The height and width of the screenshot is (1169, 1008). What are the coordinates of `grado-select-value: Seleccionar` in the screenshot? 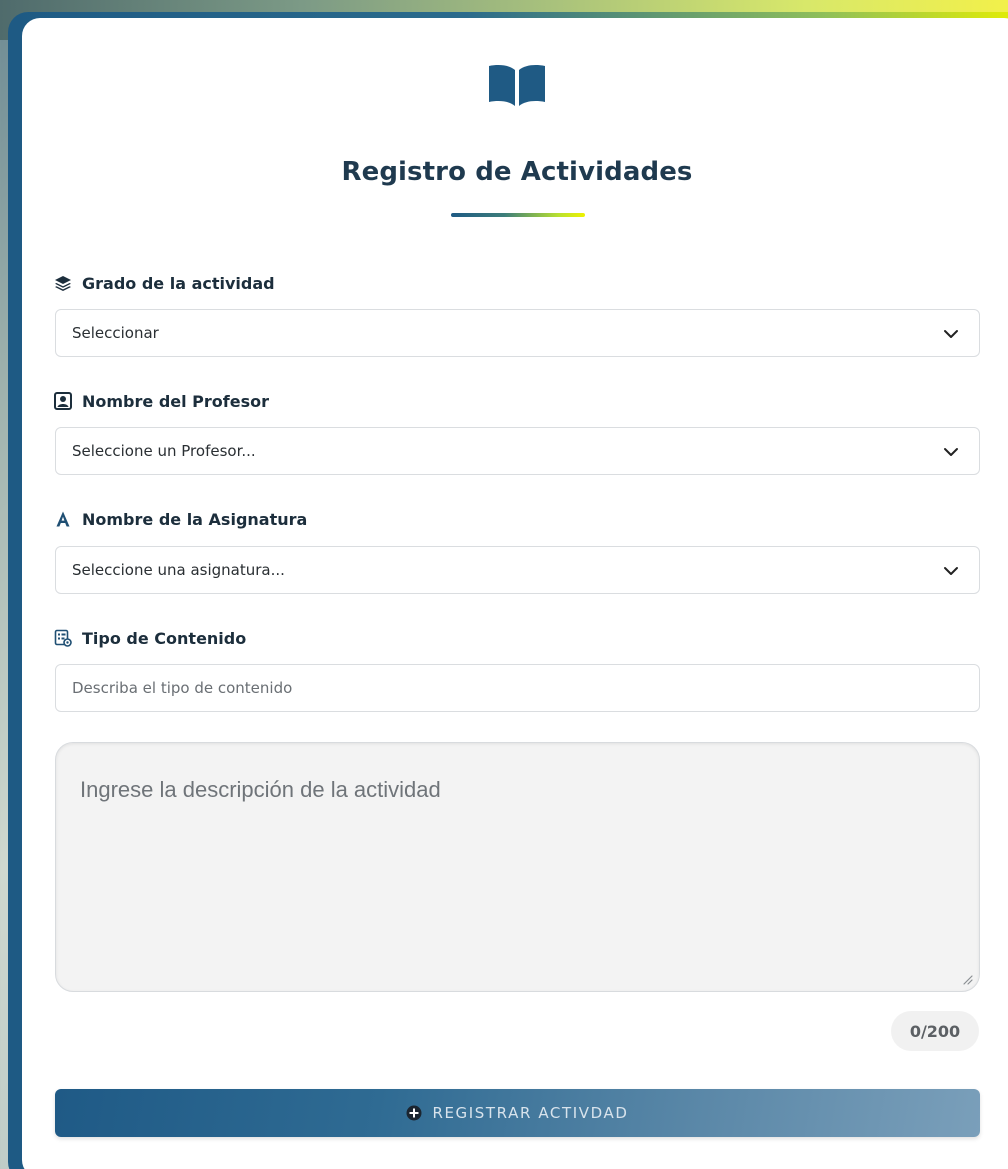 It's located at (115, 333).